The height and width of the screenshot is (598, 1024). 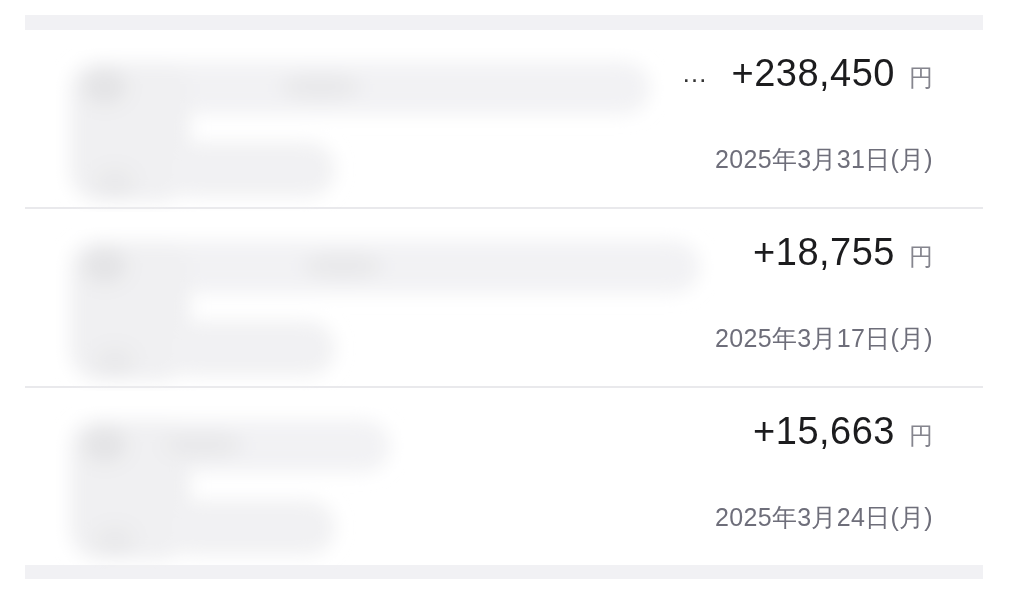 I want to click on transaction-date: 2025年3月31日(月), so click(x=824, y=159).